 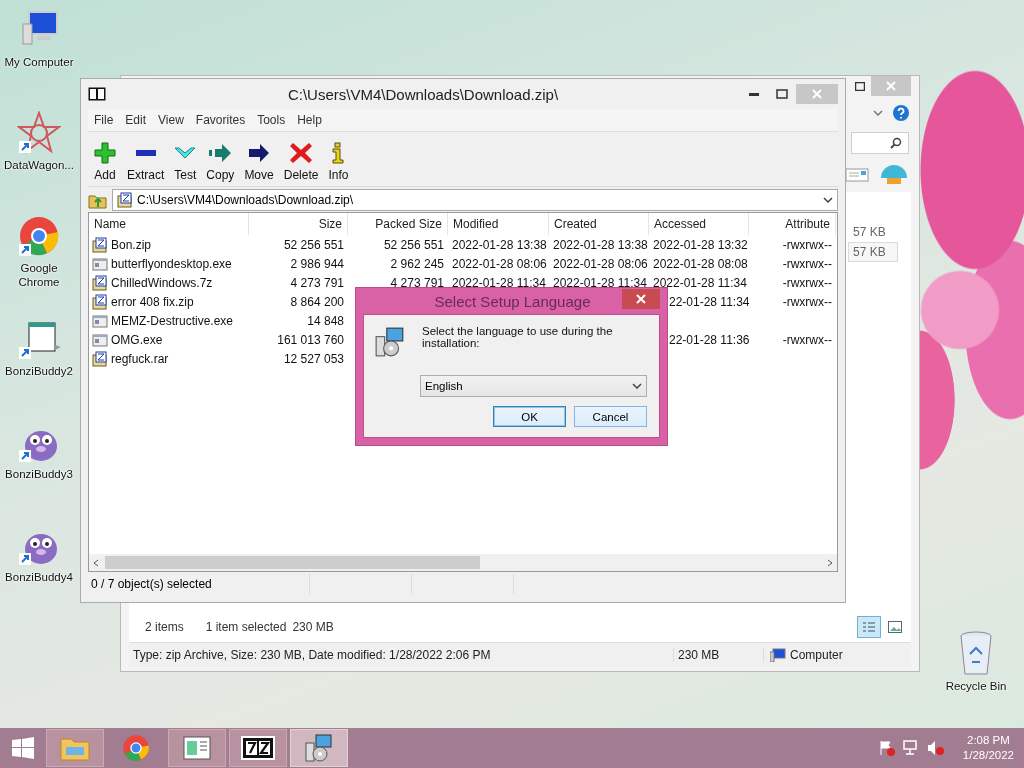 I want to click on picture-icon, so click(x=895, y=627).